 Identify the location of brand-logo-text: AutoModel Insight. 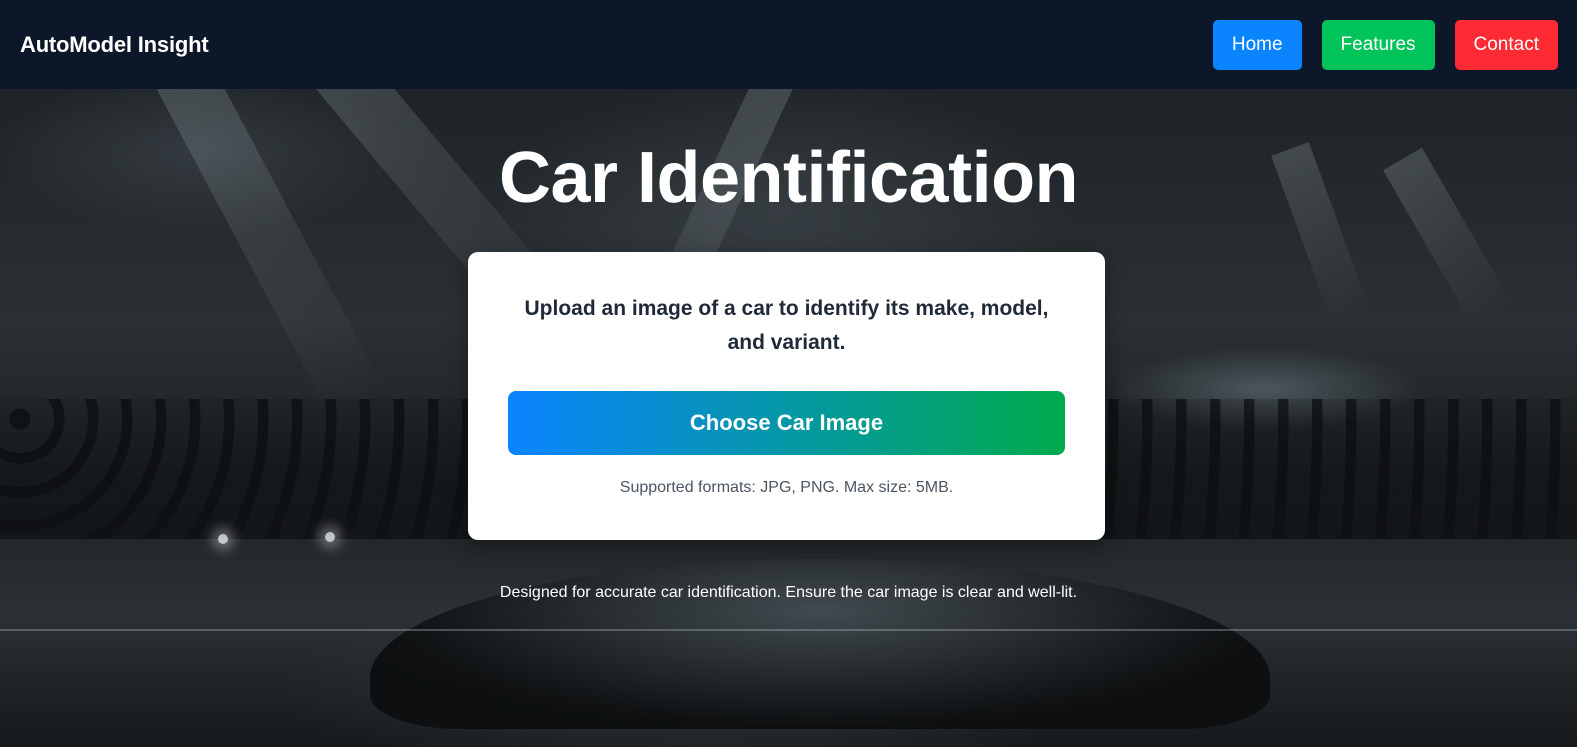
(114, 45).